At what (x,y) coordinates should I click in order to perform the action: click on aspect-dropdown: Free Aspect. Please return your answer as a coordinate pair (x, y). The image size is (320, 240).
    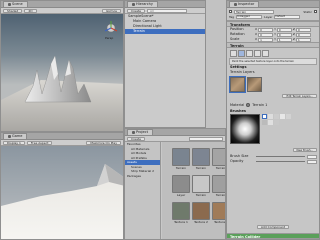
    Looking at the image, I should click on (39, 142).